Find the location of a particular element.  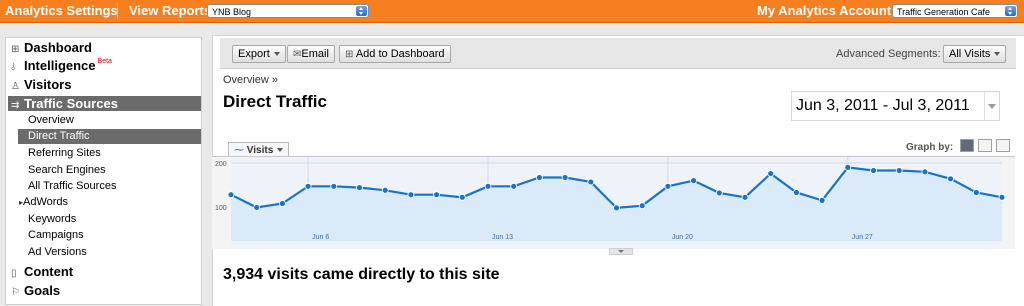

sidebar-sub-campaigns: Campaigns is located at coordinates (56, 235).